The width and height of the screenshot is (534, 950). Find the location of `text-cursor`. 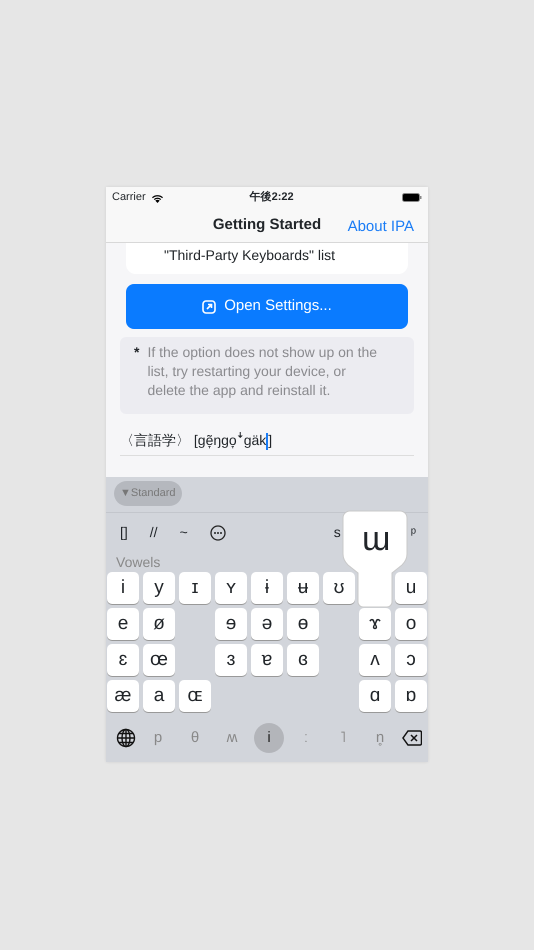

text-cursor is located at coordinates (267, 441).